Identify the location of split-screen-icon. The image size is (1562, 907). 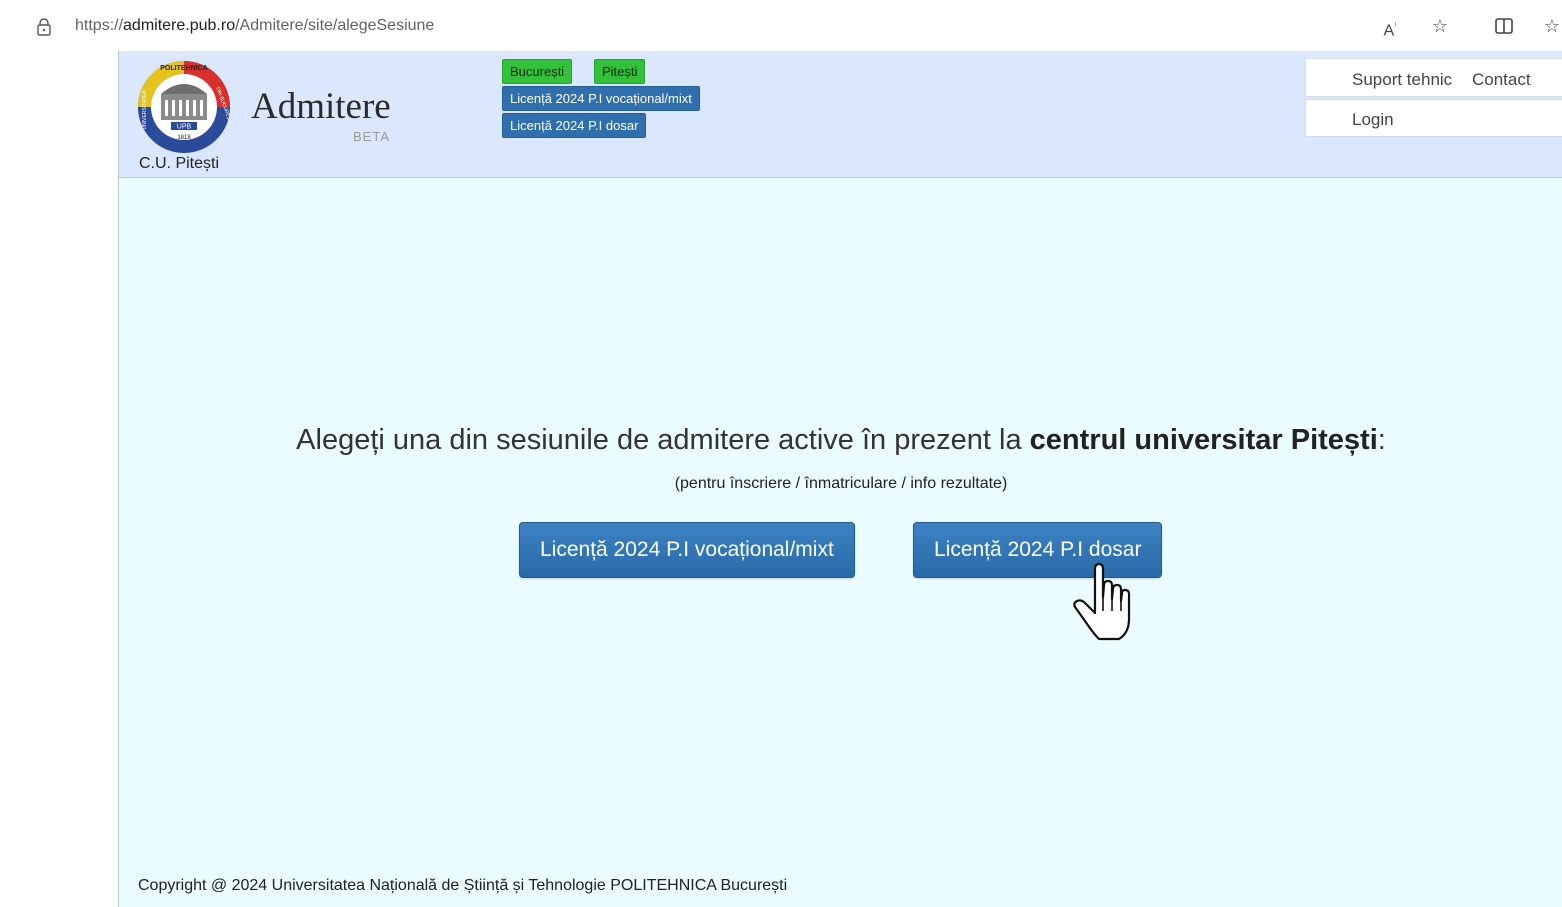
(1504, 26).